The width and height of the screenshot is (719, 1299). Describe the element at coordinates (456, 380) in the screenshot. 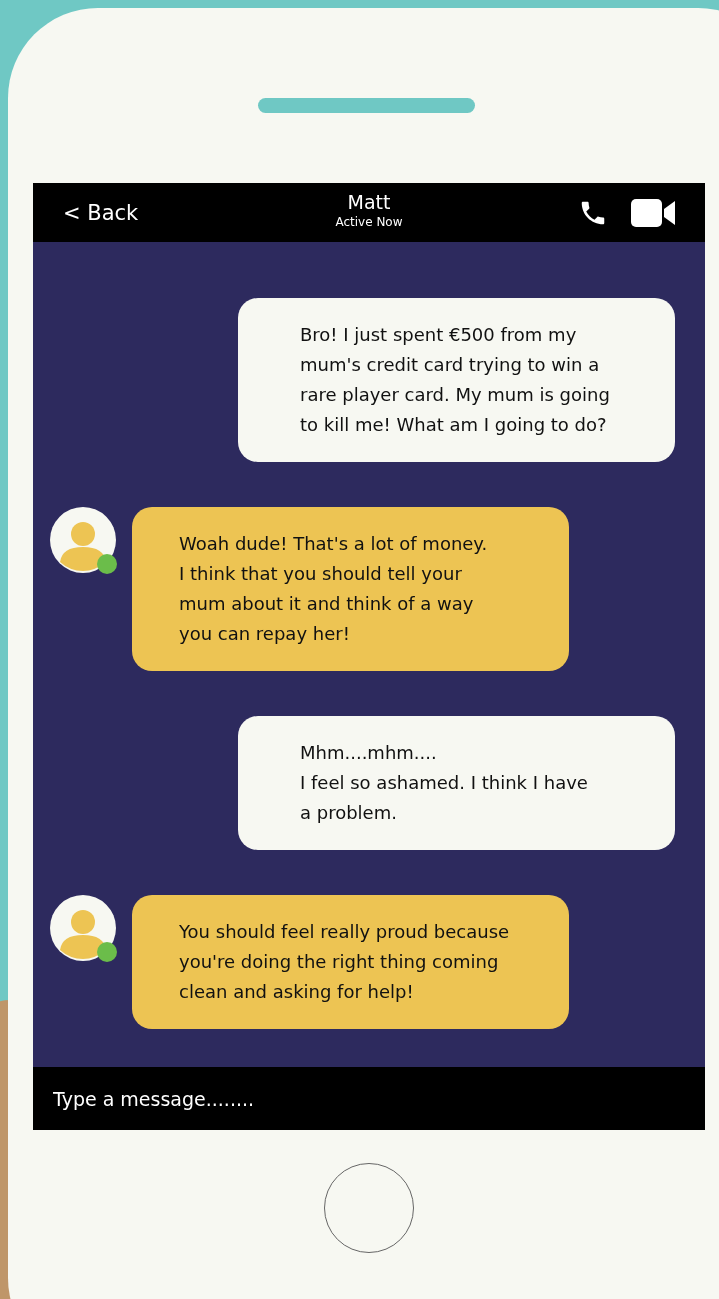

I see `message-bubble: Bro! I just spent €500 from my mum's credit card trying to win a rare player card. My mum is going to kill me! What am I going to do?` at that location.